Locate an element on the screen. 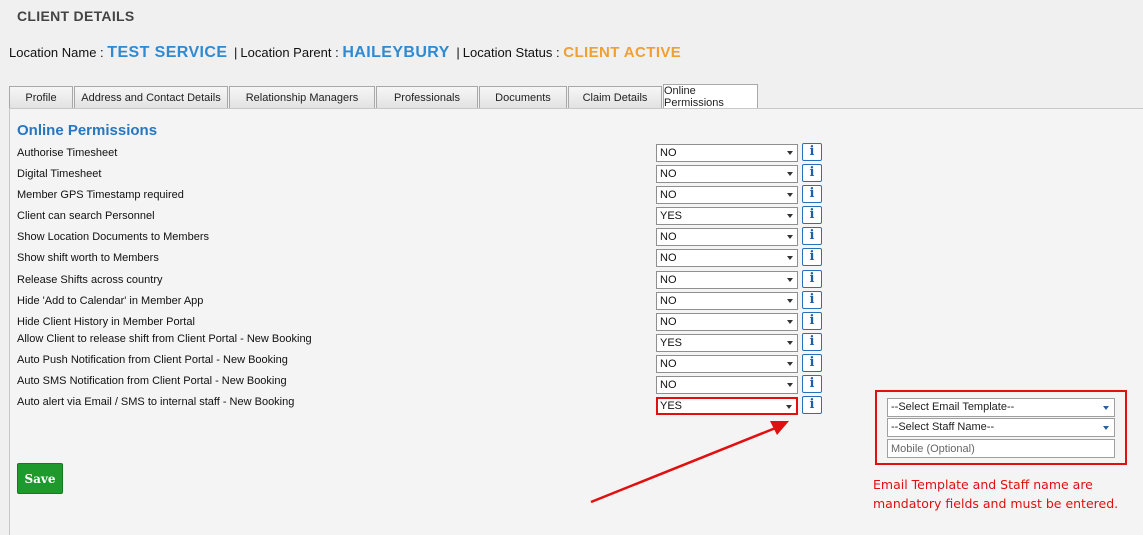  permission-label: Client can search Personnel is located at coordinates (86, 216).